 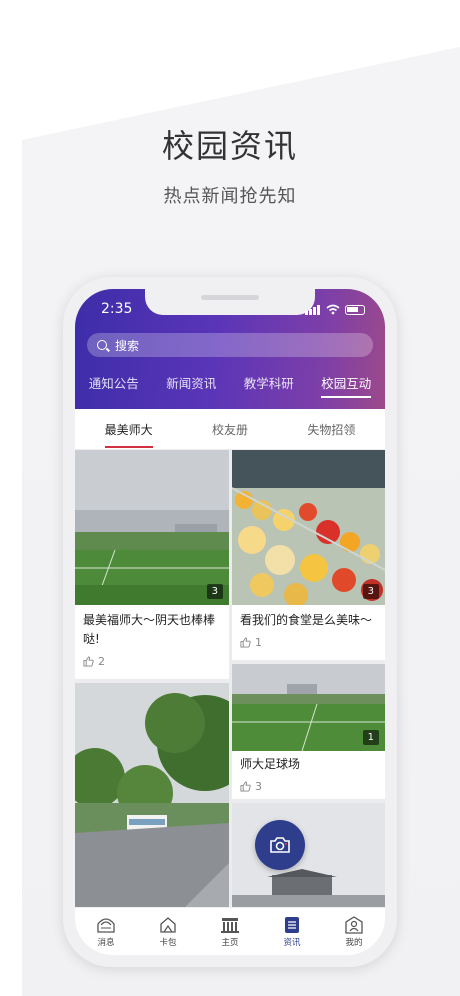 I want to click on post-card: 3 看我们的食堂是么美味～ 1, so click(x=308, y=555).